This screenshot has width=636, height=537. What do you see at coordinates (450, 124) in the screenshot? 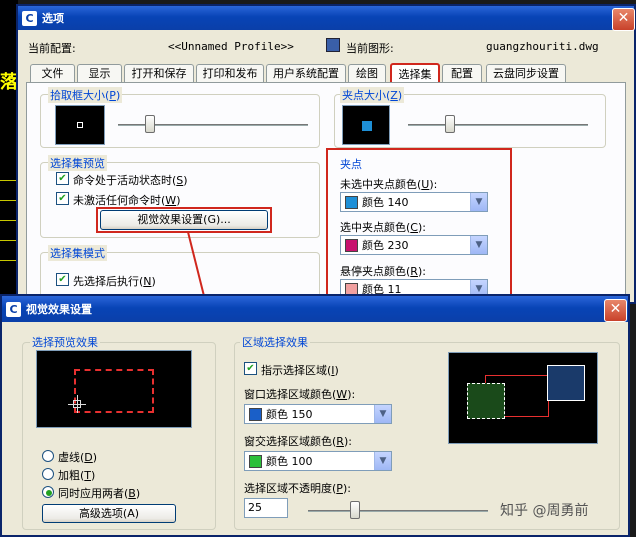
I see `grip-size-slider` at bounding box center [450, 124].